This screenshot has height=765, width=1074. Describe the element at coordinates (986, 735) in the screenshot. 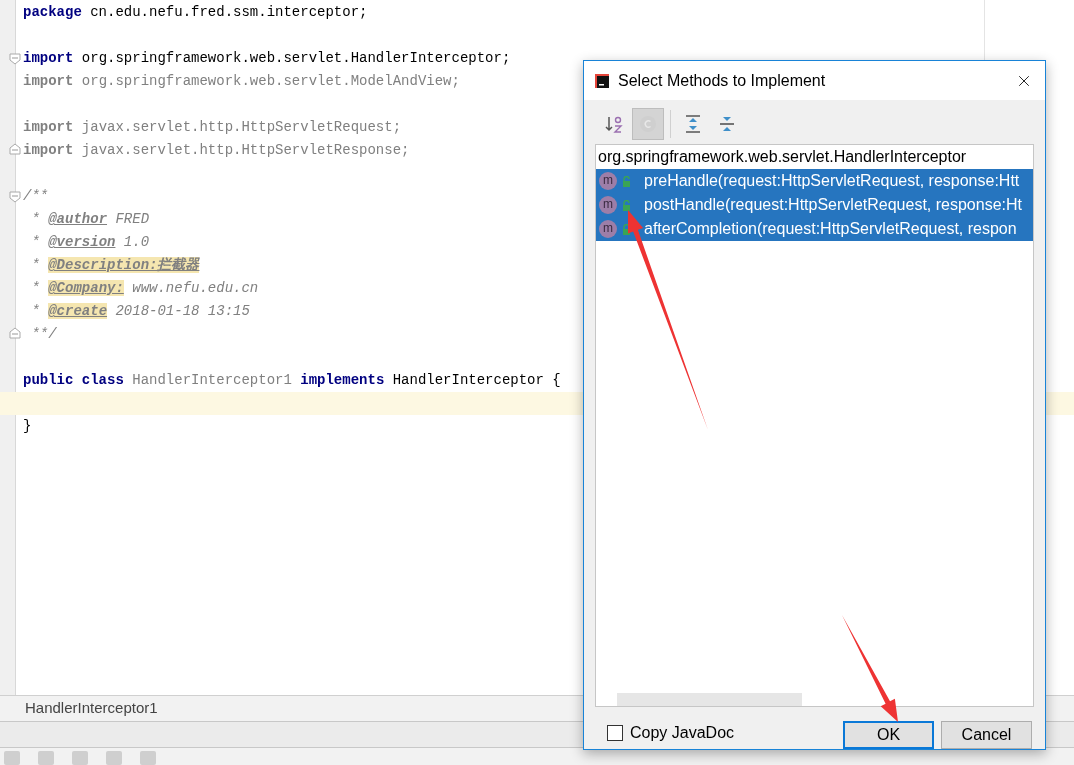

I see `dialog-button: Cancel` at that location.